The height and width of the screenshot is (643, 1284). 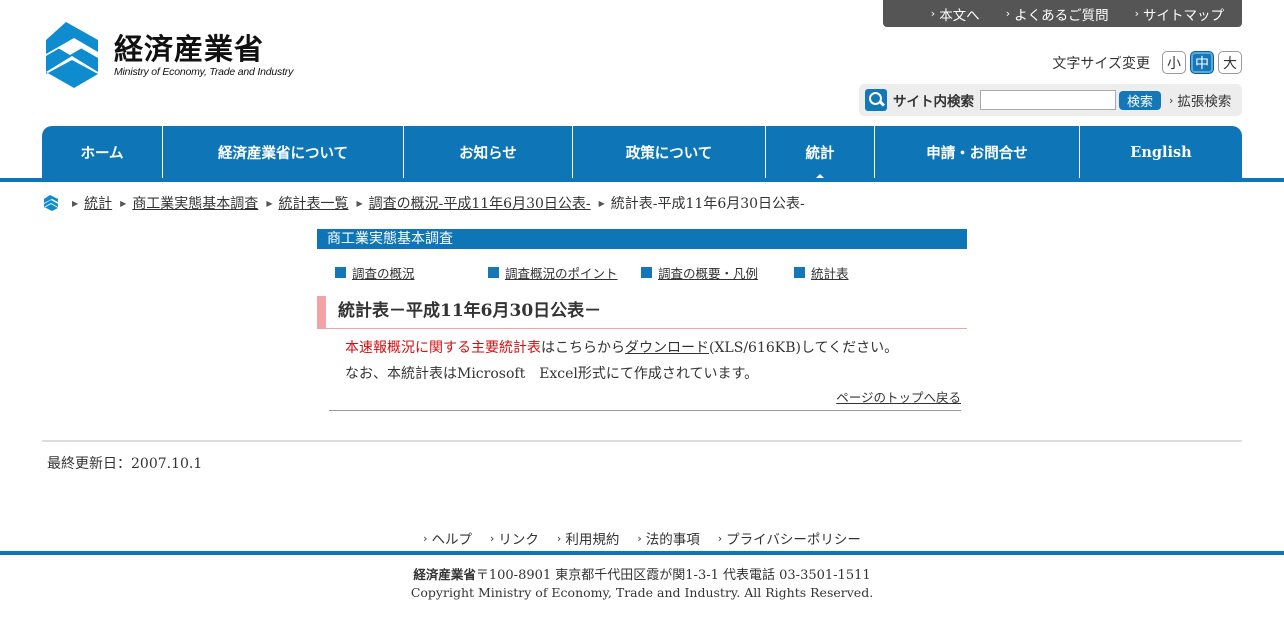 What do you see at coordinates (564, 272) in the screenshot?
I see `subnav-points: 調査概況のポイント` at bounding box center [564, 272].